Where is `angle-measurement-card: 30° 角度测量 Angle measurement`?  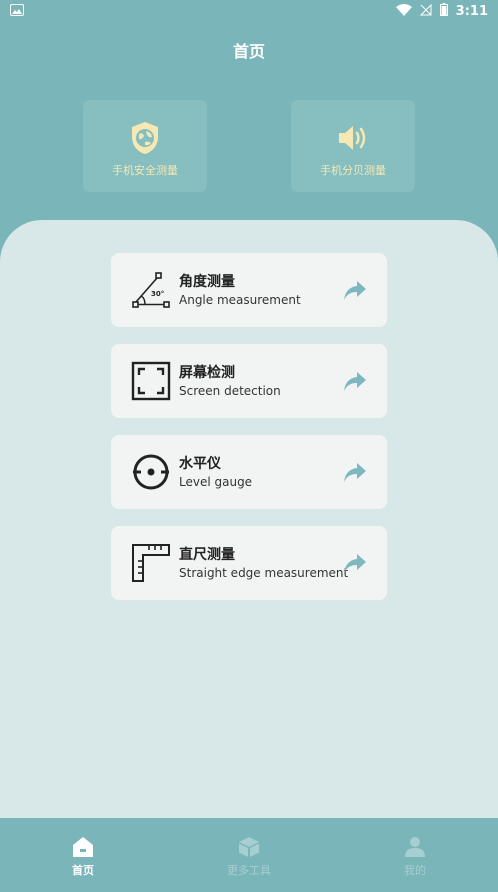 angle-measurement-card: 30° 角度测量 Angle measurement is located at coordinates (249, 290).